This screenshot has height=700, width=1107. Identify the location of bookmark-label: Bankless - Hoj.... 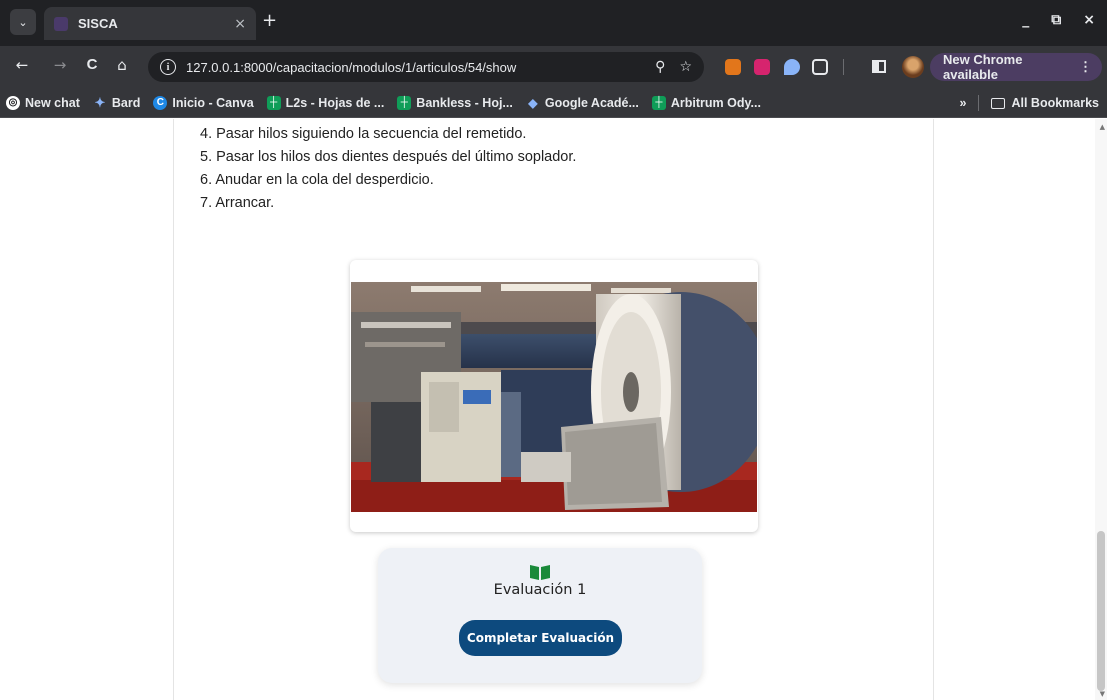
(464, 102).